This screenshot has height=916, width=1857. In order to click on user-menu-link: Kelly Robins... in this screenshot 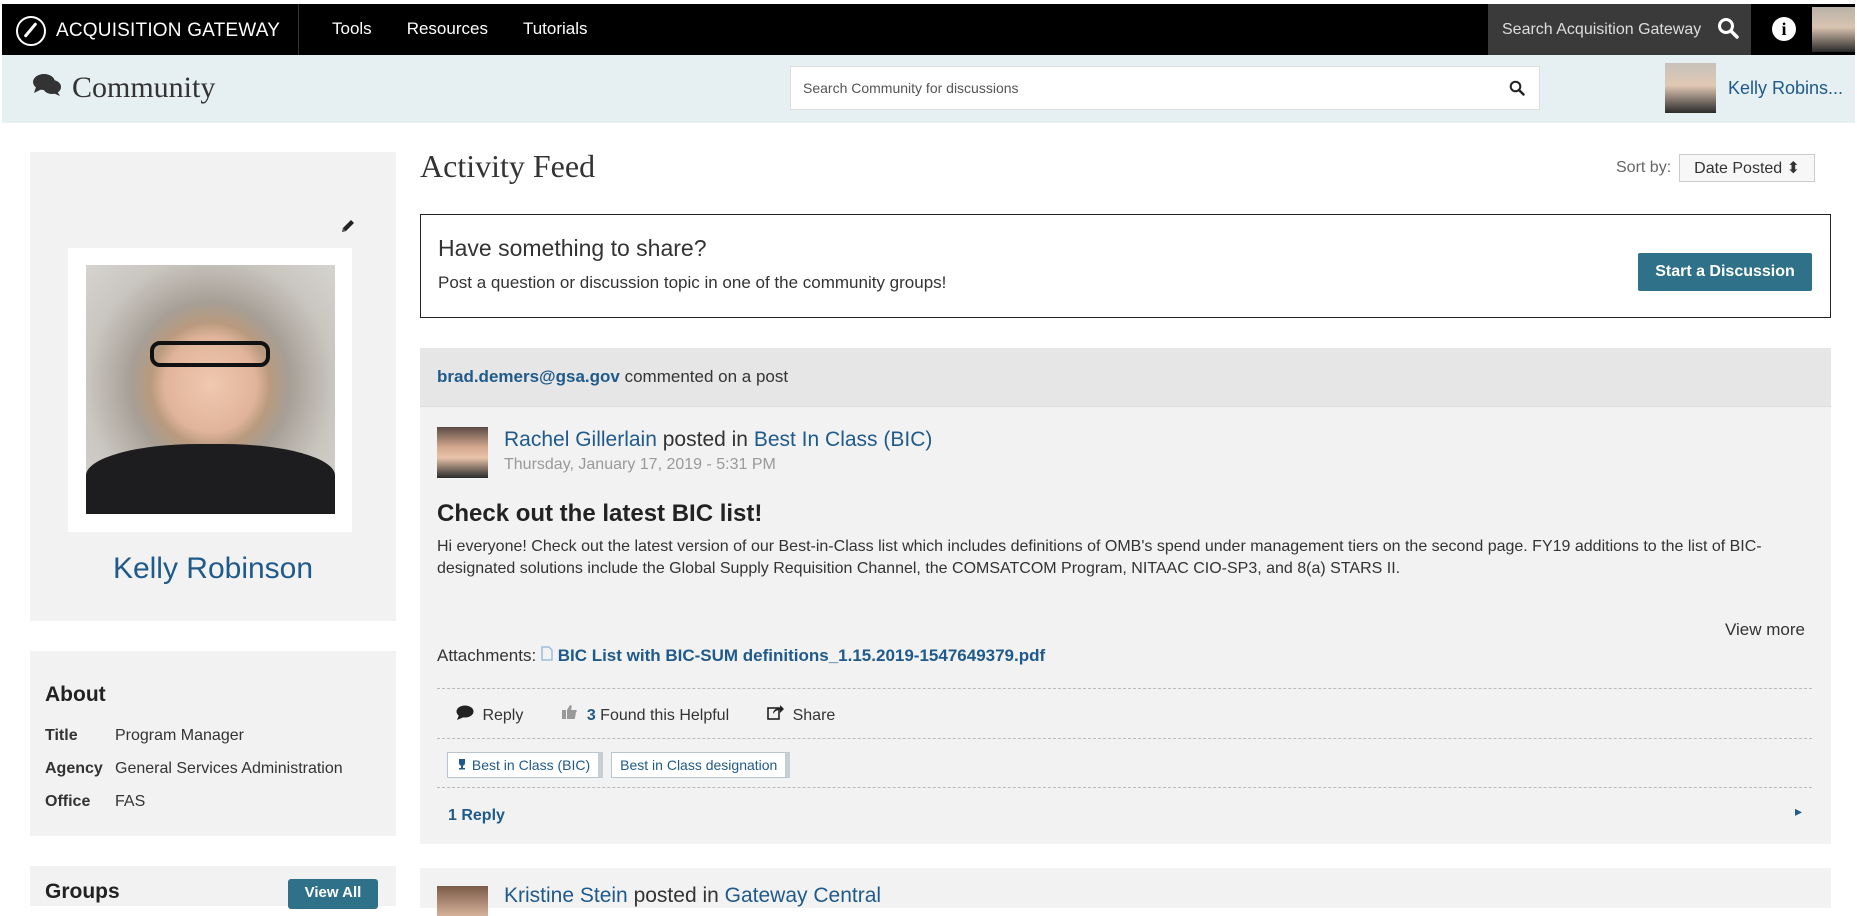, I will do `click(1754, 88)`.